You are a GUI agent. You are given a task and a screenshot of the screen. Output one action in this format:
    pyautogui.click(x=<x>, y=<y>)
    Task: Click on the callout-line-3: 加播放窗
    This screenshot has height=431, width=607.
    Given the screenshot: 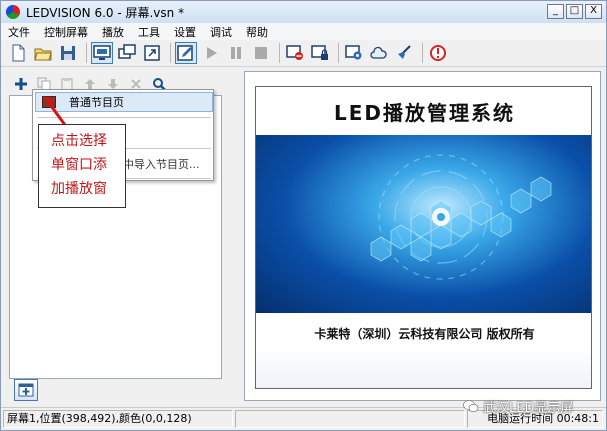 What is the action you would take?
    pyautogui.click(x=79, y=189)
    